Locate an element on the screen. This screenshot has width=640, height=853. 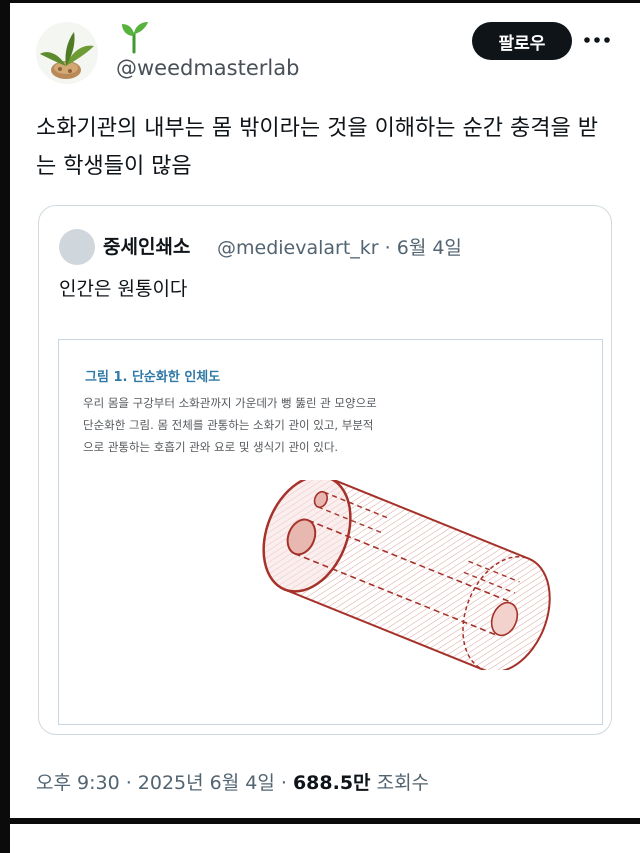
author-handle: @weedmasterlab is located at coordinates (207, 68).